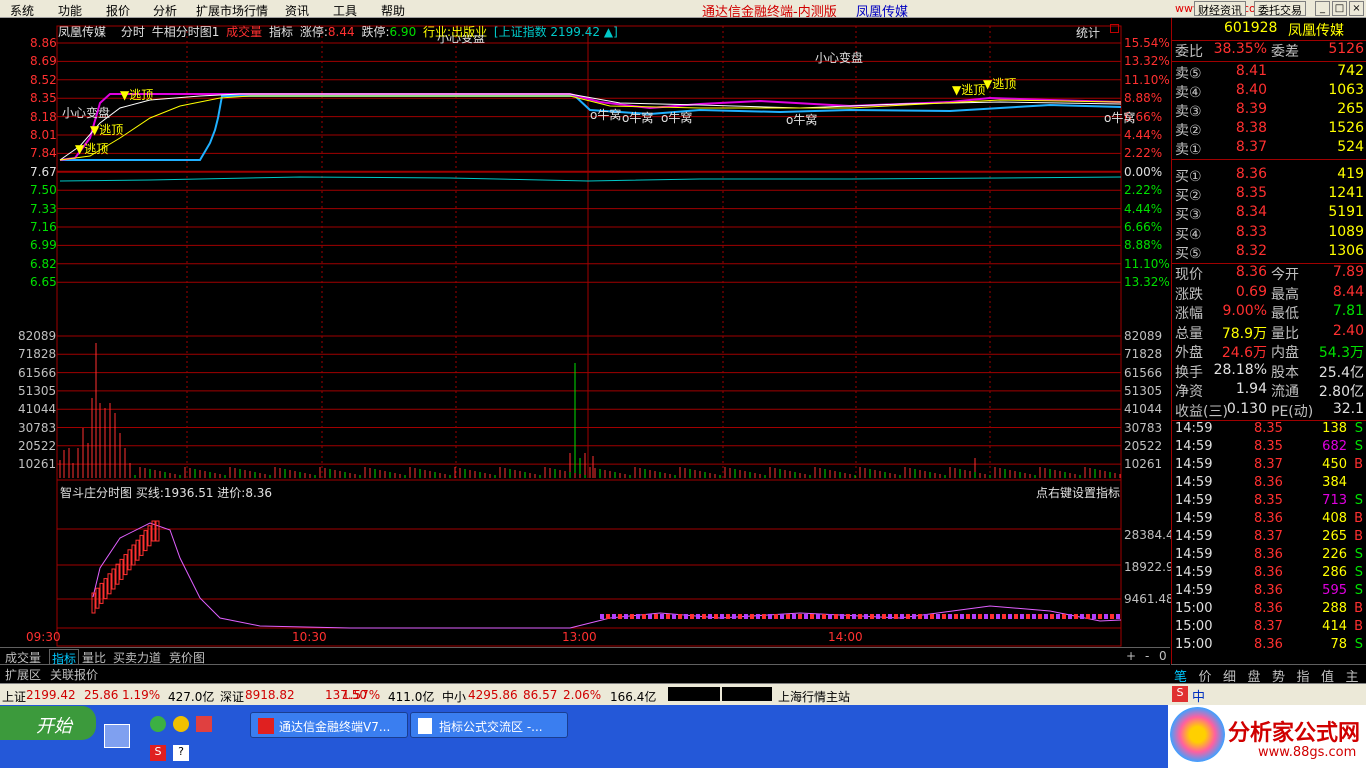 The height and width of the screenshot is (768, 1366). What do you see at coordinates (1120, 118) in the screenshot?
I see `cow-label: o牛窝` at bounding box center [1120, 118].